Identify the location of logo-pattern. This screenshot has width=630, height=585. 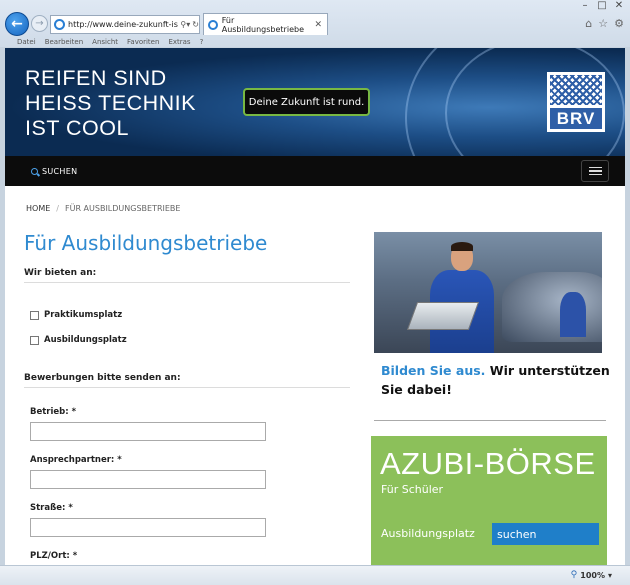
(576, 90).